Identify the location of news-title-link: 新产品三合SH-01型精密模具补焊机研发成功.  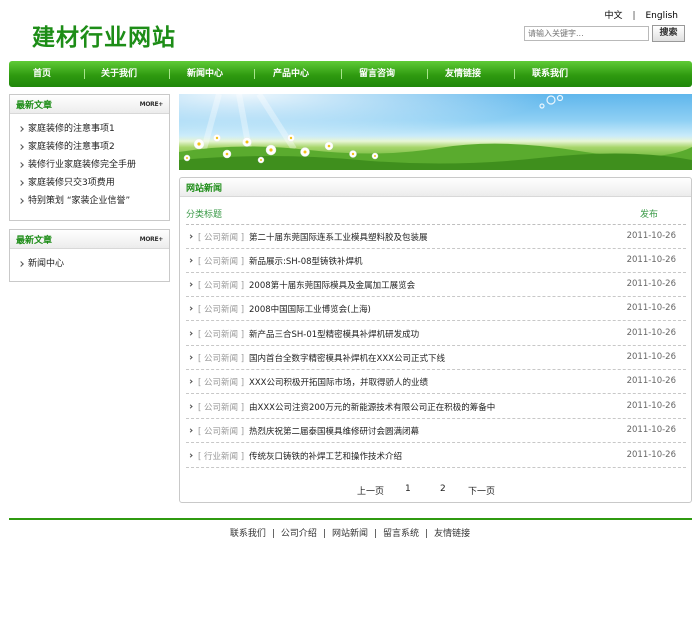
(334, 334).